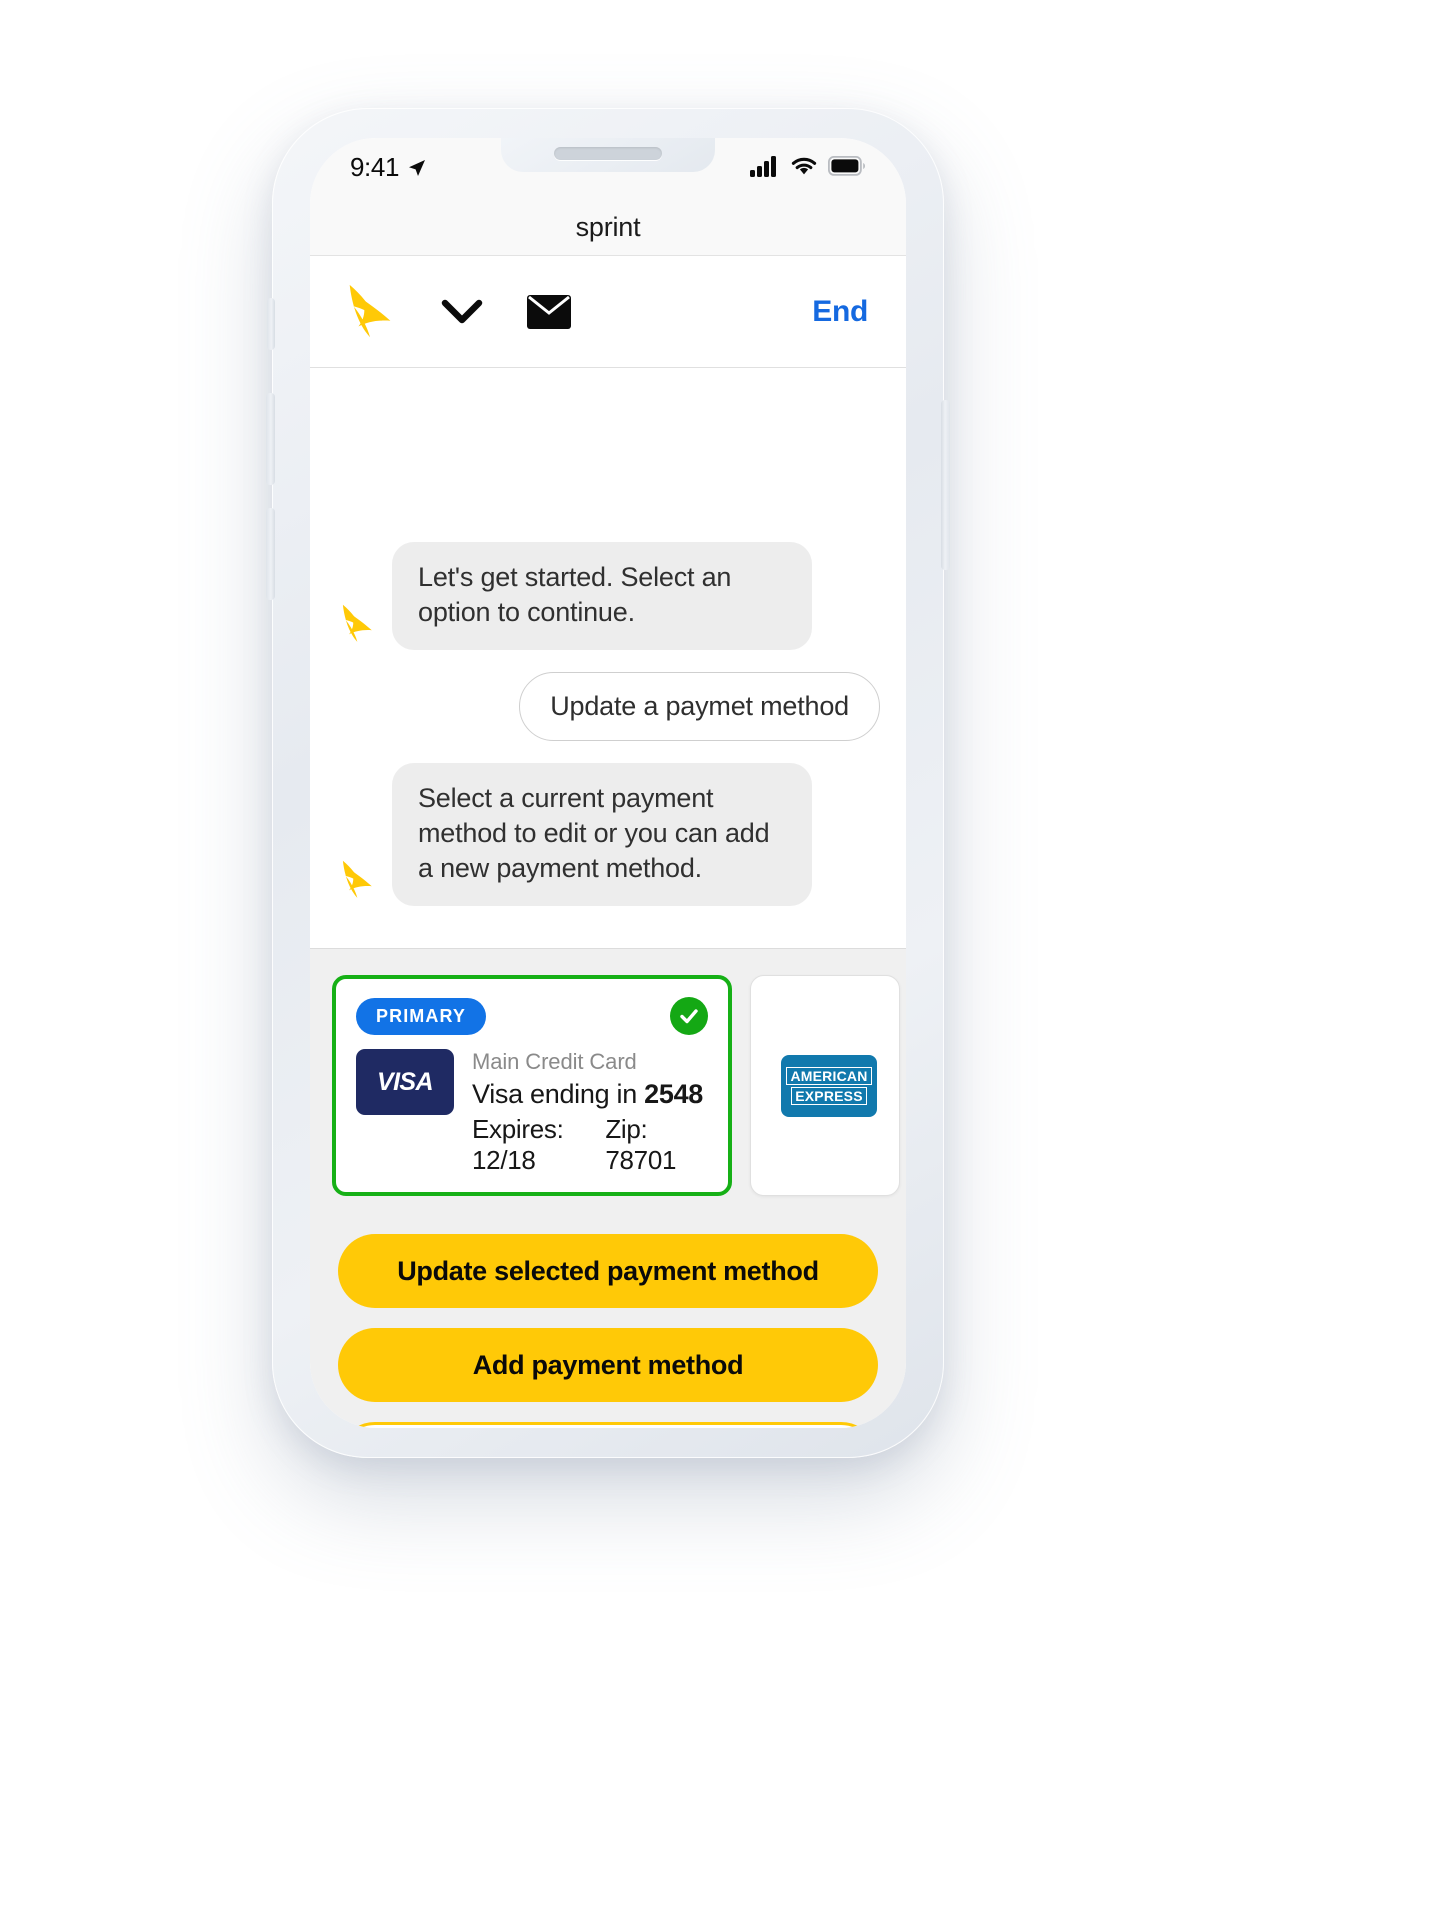 Image resolution: width=1452 pixels, height=1916 pixels. I want to click on card-number-line: Visa ending in 2548, so click(590, 1094).